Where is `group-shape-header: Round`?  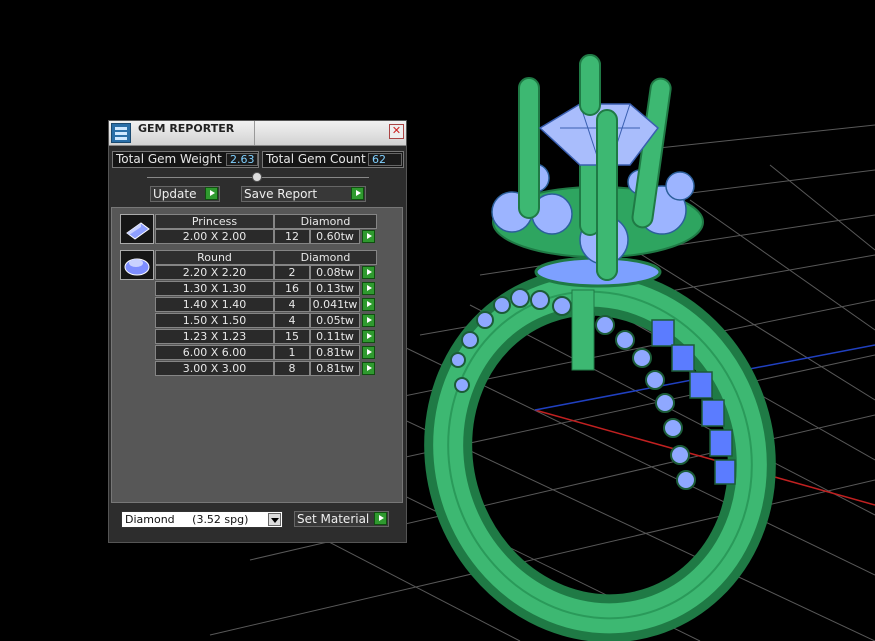 group-shape-header: Round is located at coordinates (214, 257).